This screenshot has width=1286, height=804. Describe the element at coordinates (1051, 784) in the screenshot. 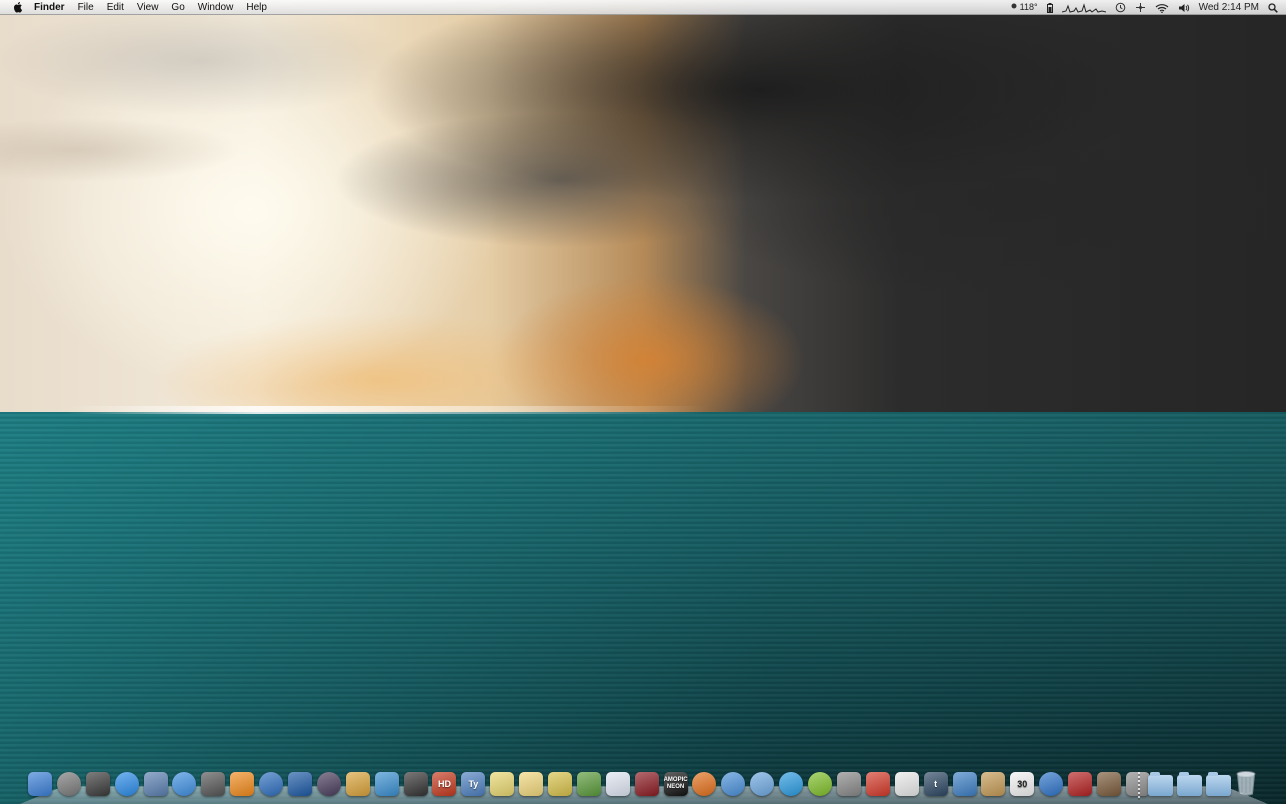

I see `music-icon` at that location.